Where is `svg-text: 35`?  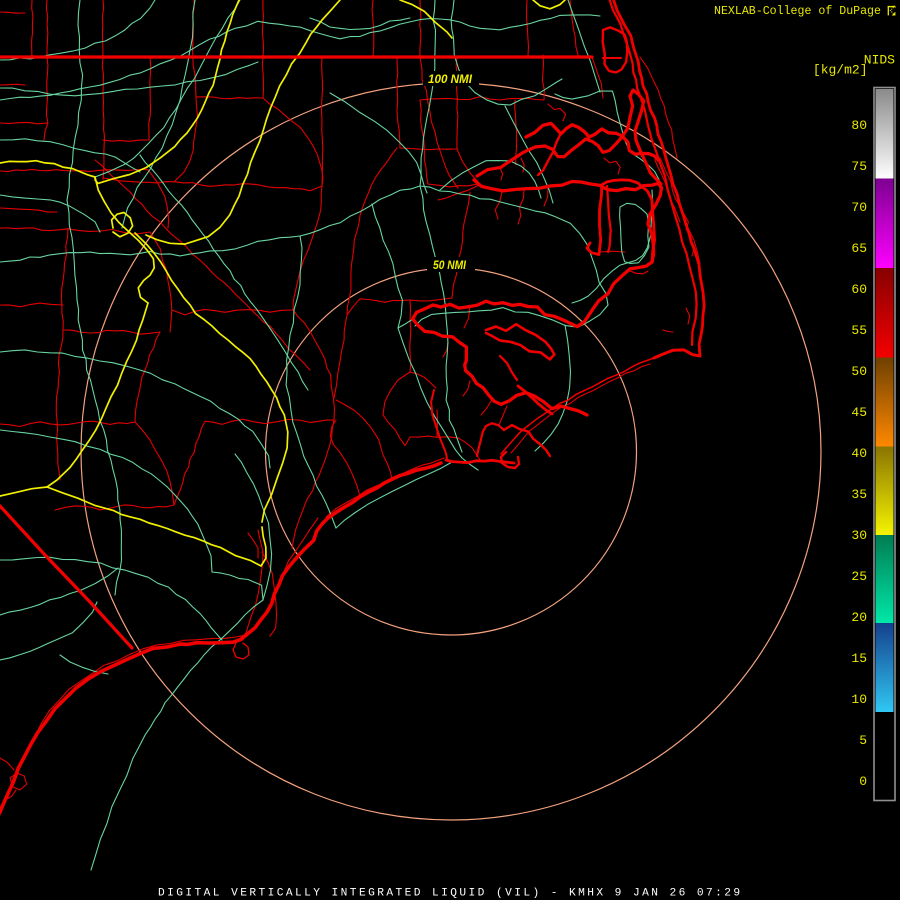
svg-text: 35 is located at coordinates (859, 494).